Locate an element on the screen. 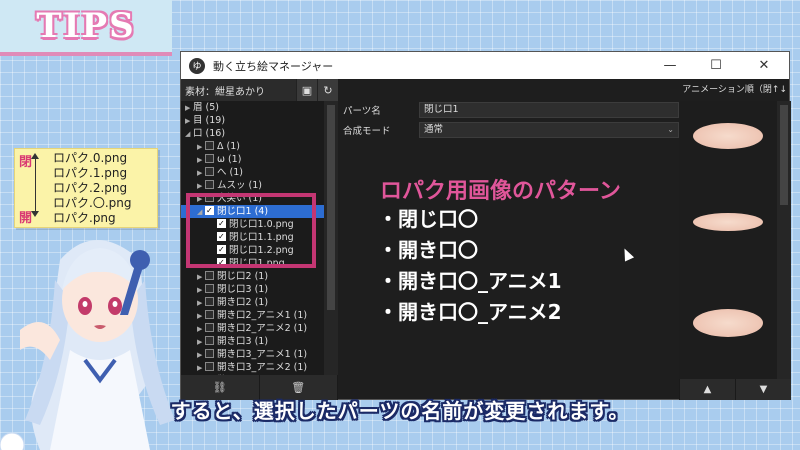 The width and height of the screenshot is (800, 450). pattern-item: ・開き口〇_アニメ2 is located at coordinates (470, 312).